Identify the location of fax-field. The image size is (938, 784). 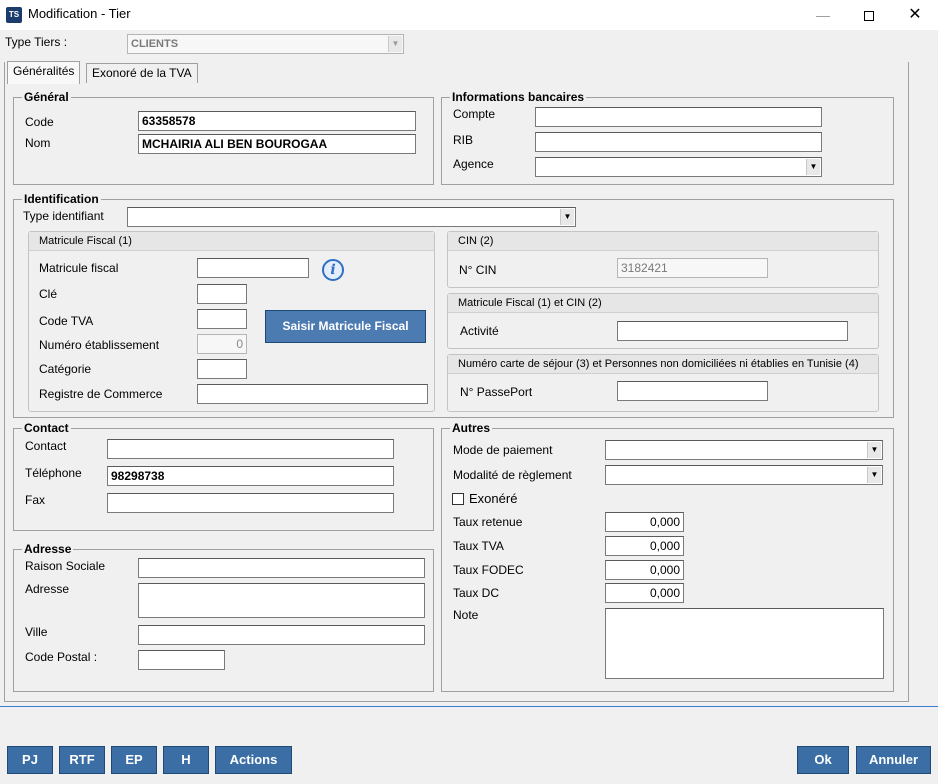
(250, 503).